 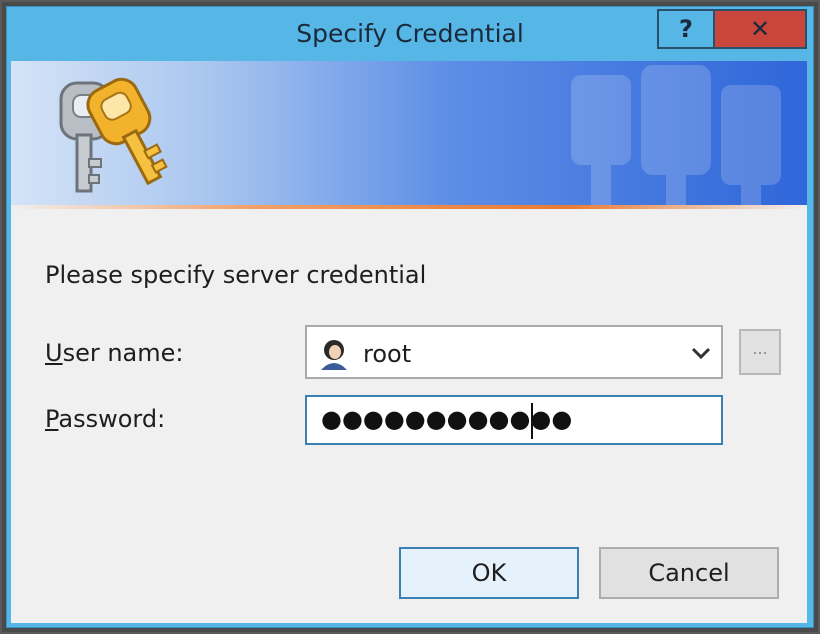 What do you see at coordinates (514, 352) in the screenshot?
I see `user-name-combobox: root` at bounding box center [514, 352].